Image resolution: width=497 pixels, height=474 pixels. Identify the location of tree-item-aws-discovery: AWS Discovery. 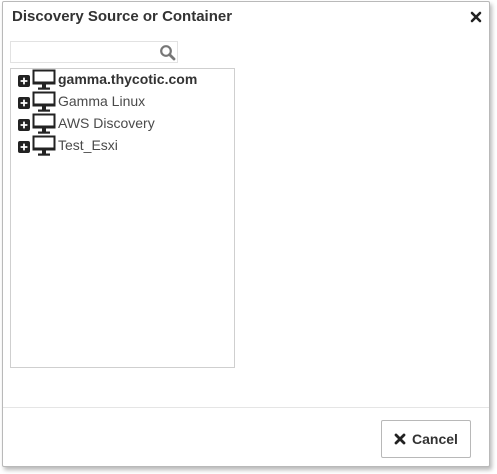
(86, 123).